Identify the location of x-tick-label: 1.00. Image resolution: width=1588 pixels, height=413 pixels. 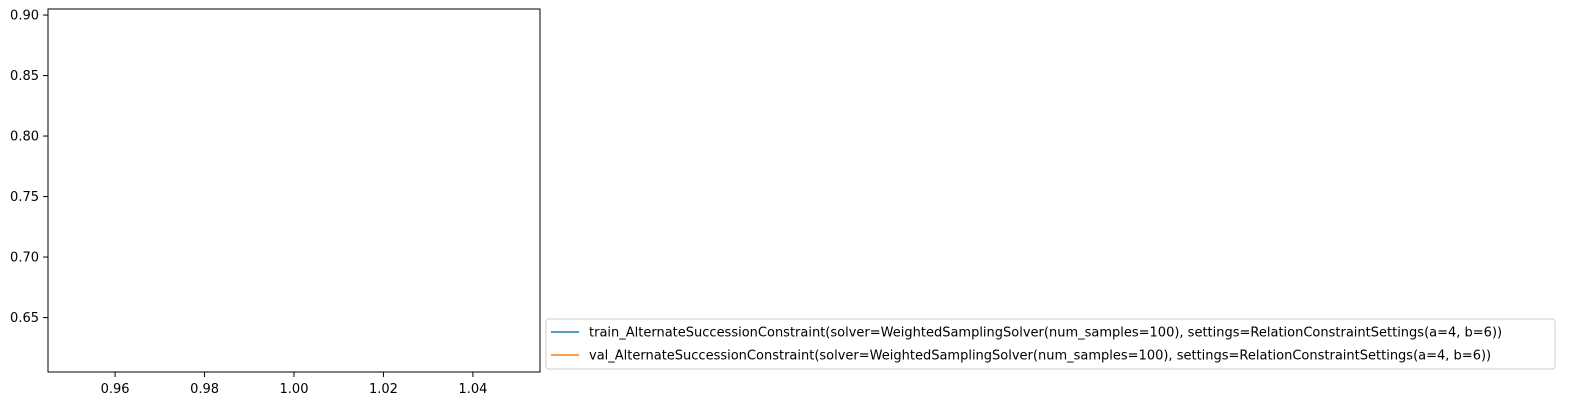
(294, 389).